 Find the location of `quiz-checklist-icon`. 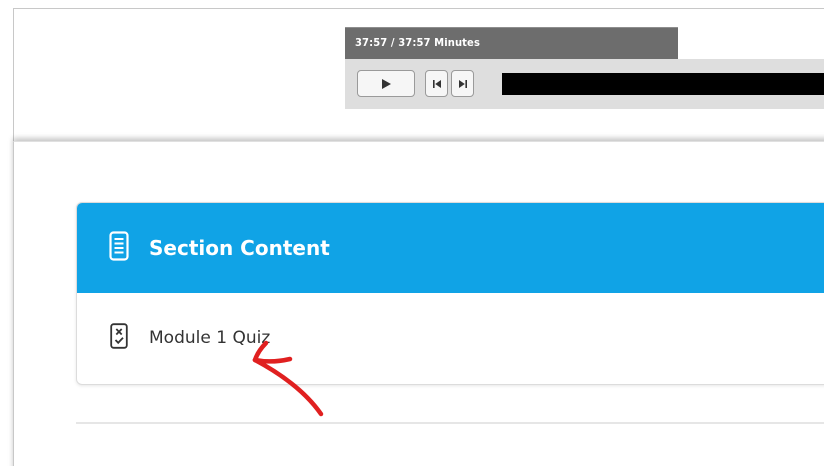

quiz-checklist-icon is located at coordinates (119, 336).